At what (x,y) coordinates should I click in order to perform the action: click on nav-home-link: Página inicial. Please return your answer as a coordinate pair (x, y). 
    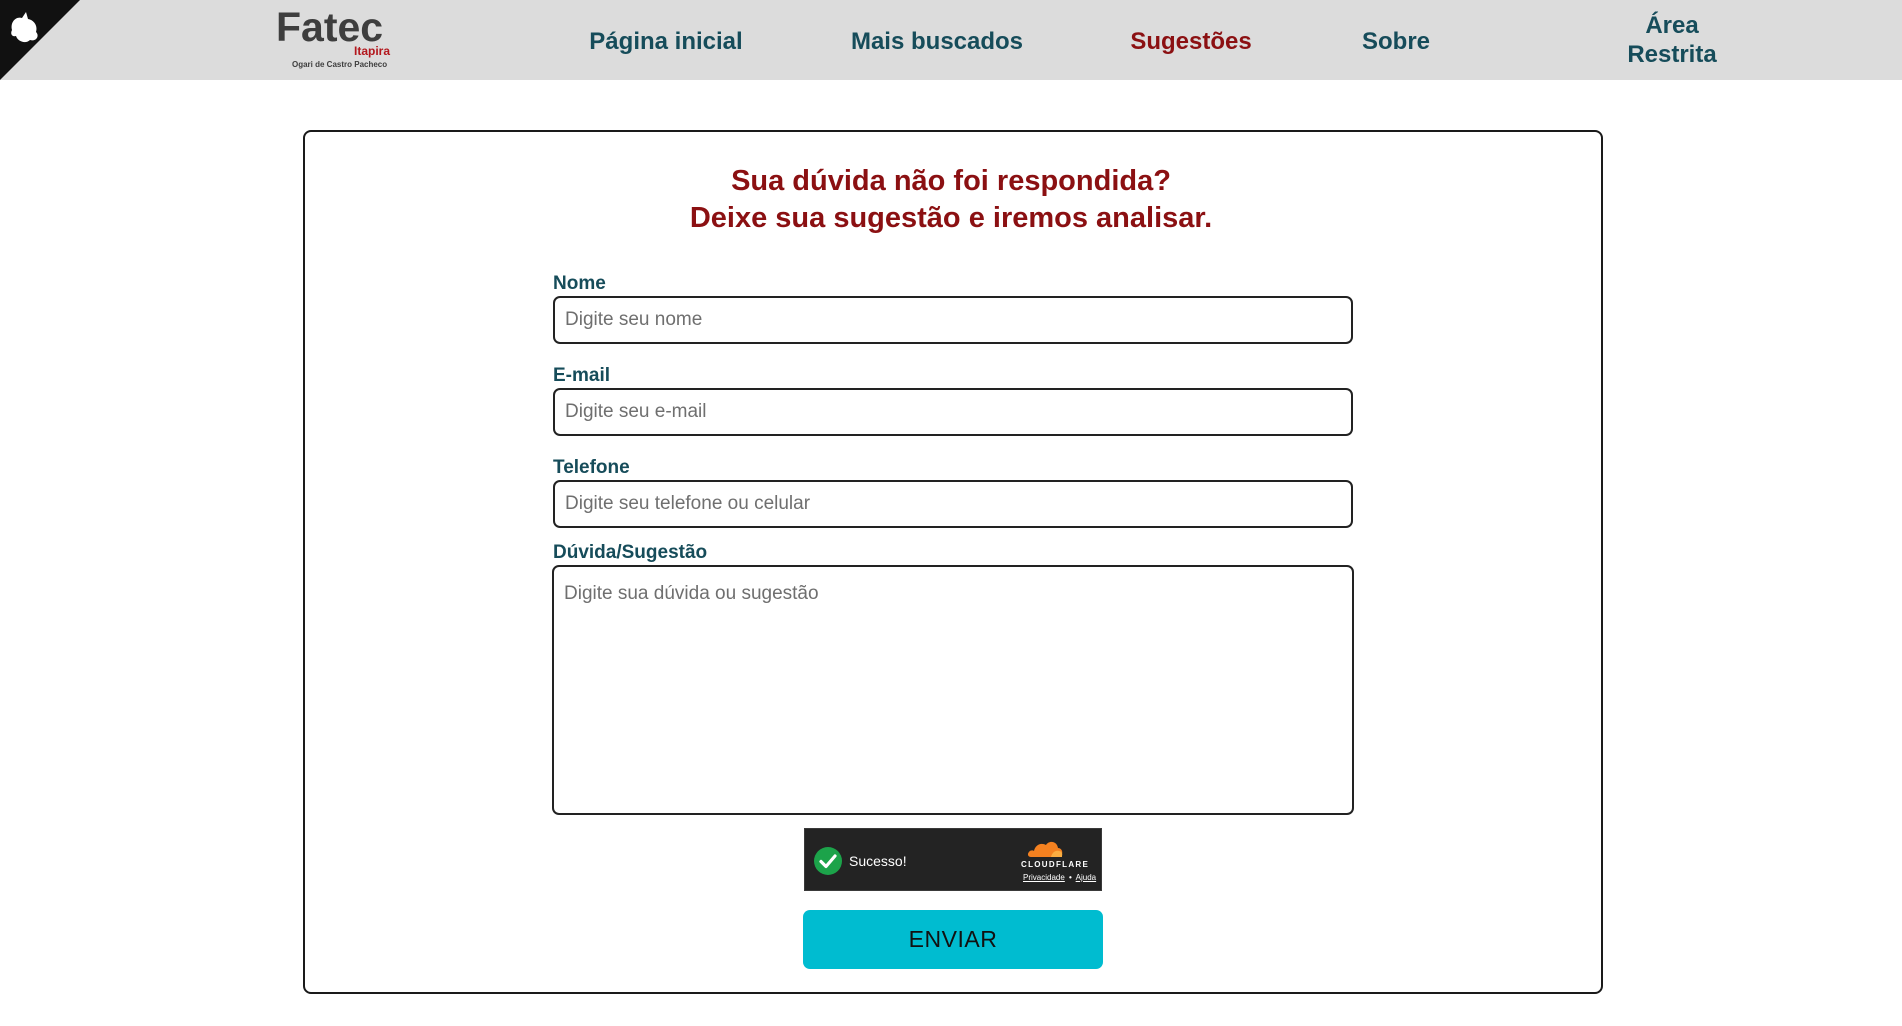
    Looking at the image, I should click on (666, 41).